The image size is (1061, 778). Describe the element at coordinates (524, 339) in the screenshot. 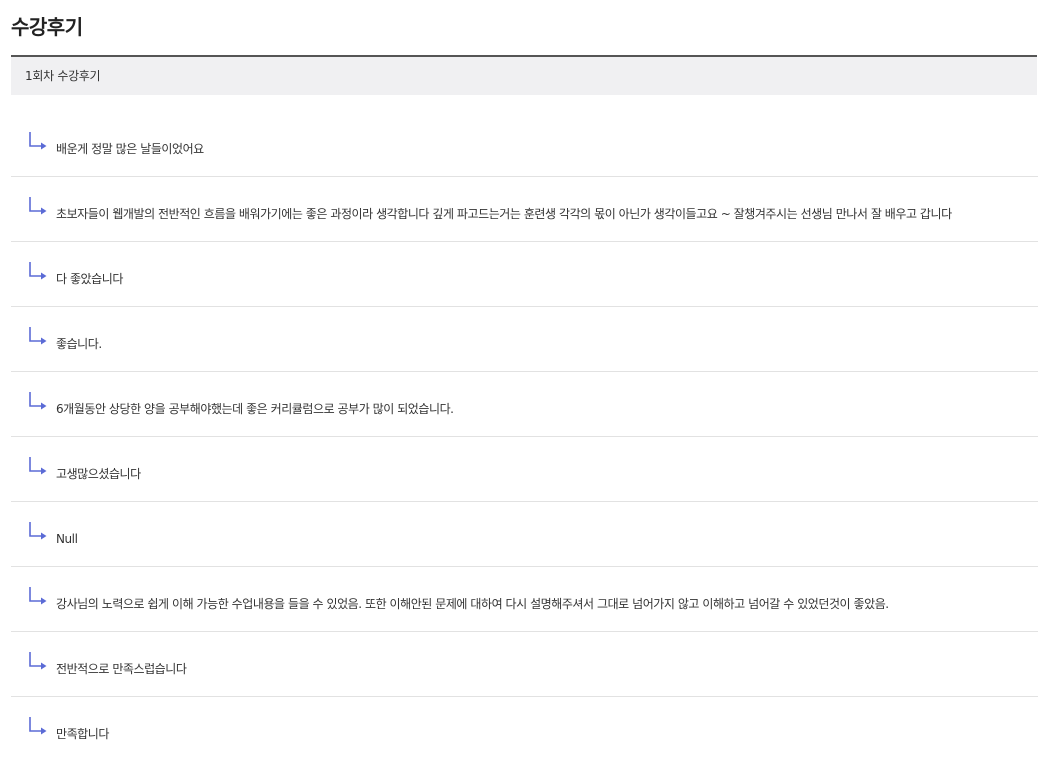

I see `review-item: 좋습니다.` at that location.